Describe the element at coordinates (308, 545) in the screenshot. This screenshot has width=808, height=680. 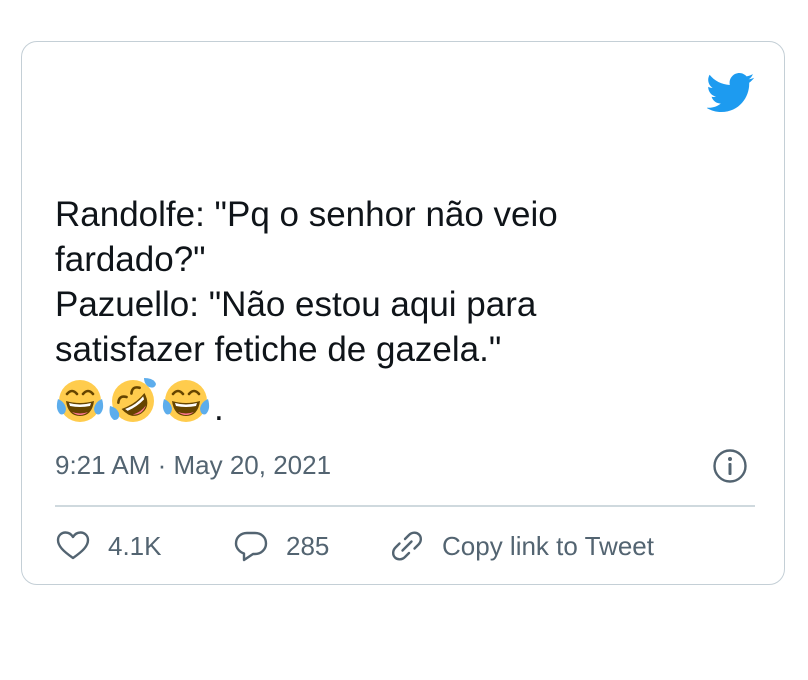
I see `reply-count: 285` at that location.